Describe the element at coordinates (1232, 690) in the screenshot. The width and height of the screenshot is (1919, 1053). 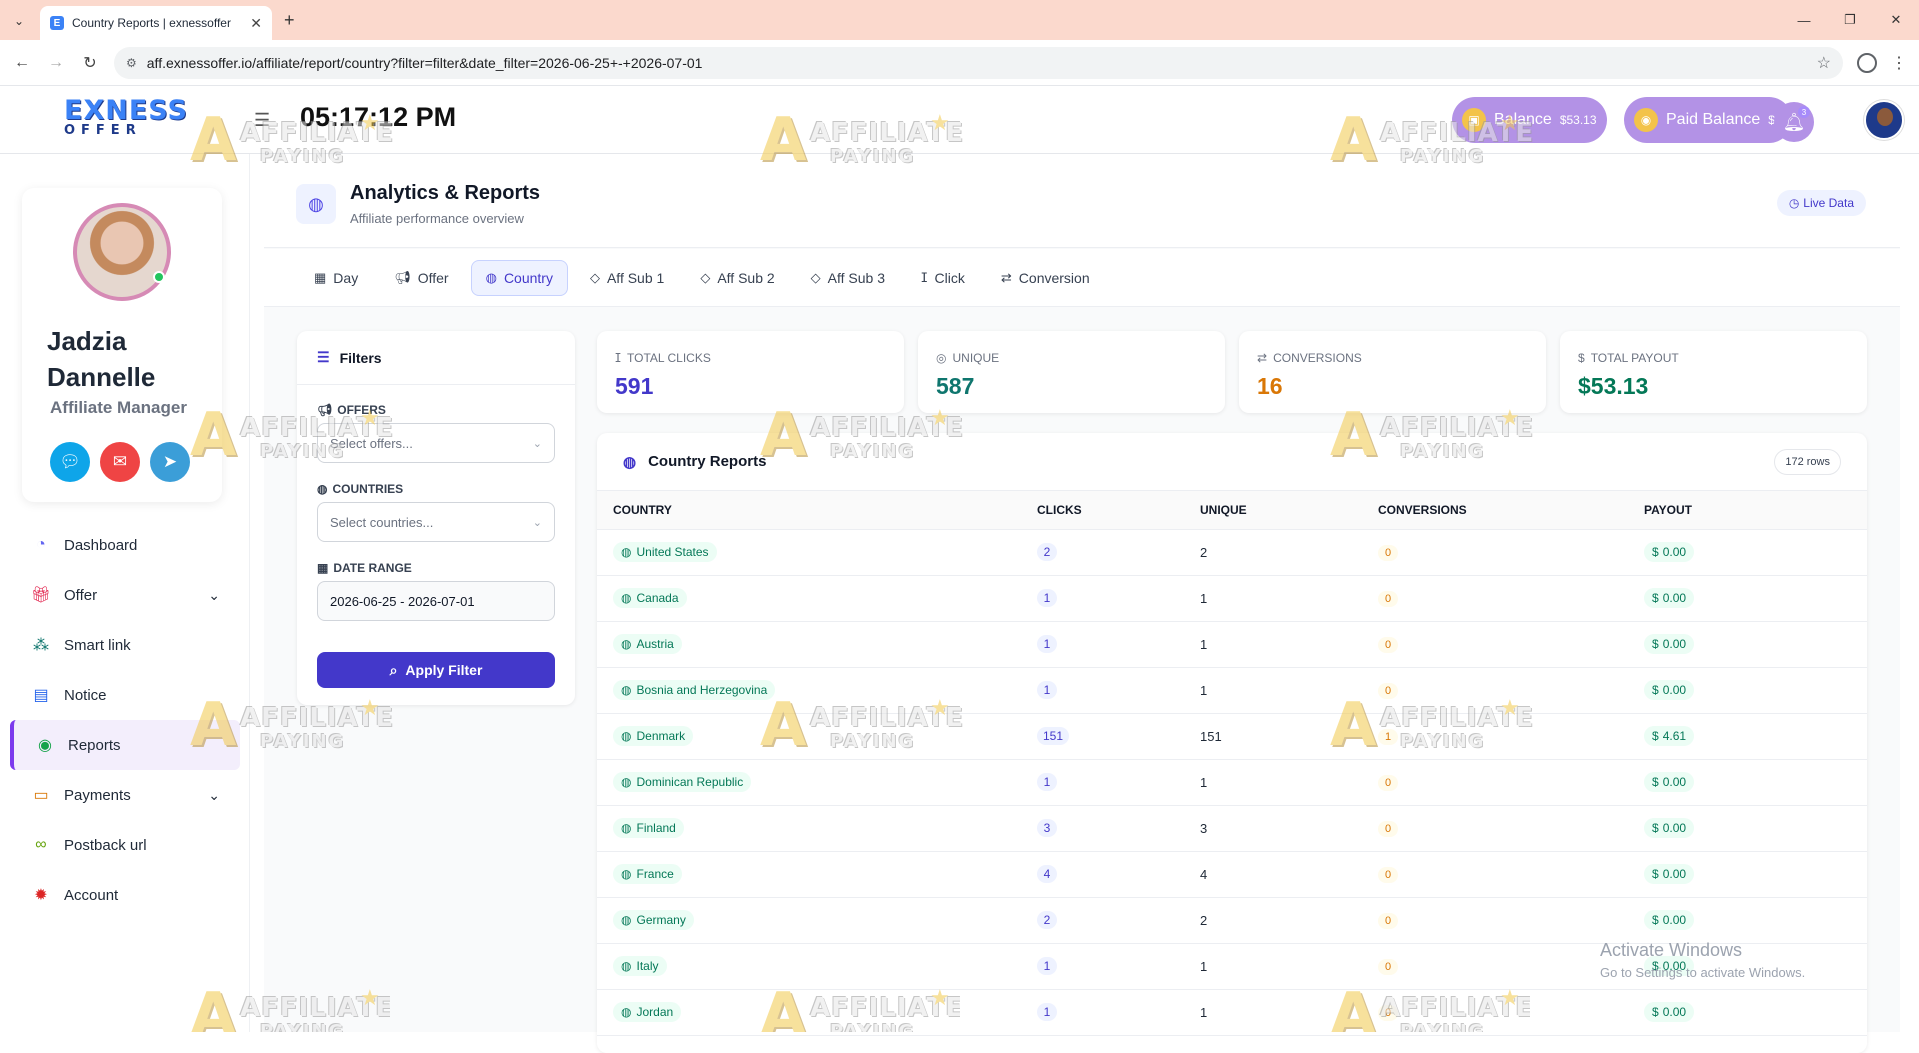
I see `table-row: ◍ Bosnia and Herzegovina 1 1 0 $0.00` at that location.